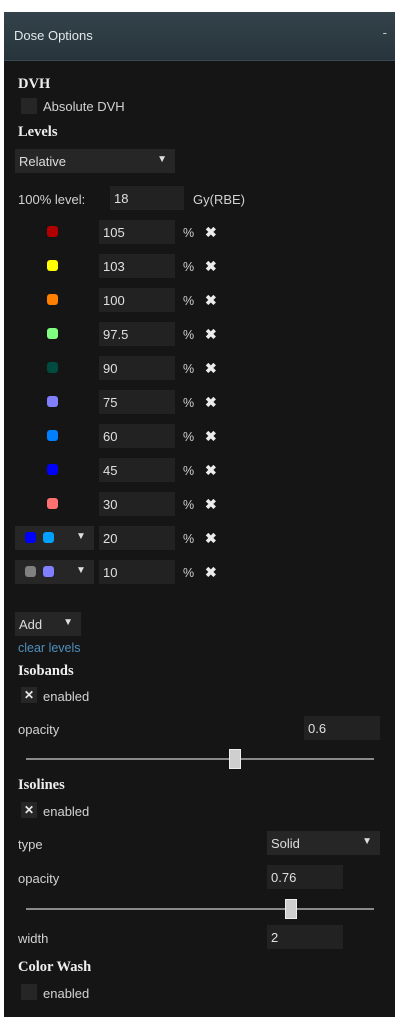  What do you see at coordinates (29, 992) in the screenshot?
I see `color-wash-enabled-checkbox` at bounding box center [29, 992].